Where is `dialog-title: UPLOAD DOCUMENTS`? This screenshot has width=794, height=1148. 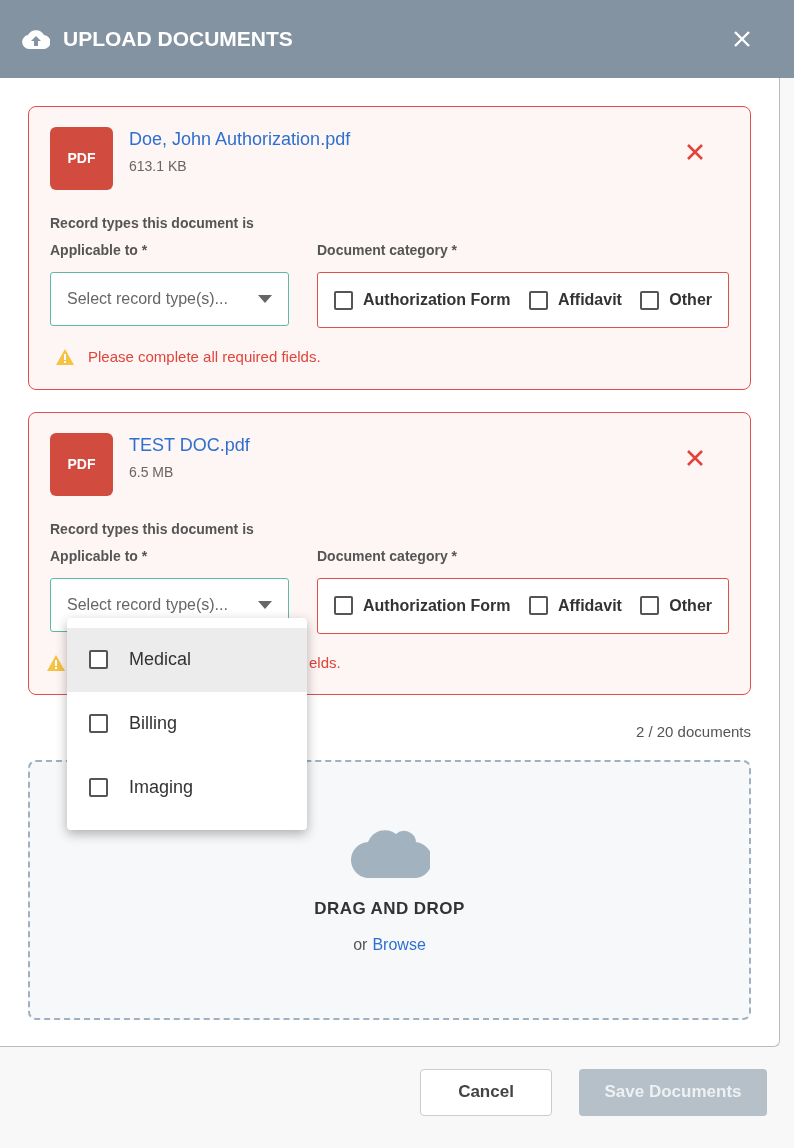 dialog-title: UPLOAD DOCUMENTS is located at coordinates (178, 39).